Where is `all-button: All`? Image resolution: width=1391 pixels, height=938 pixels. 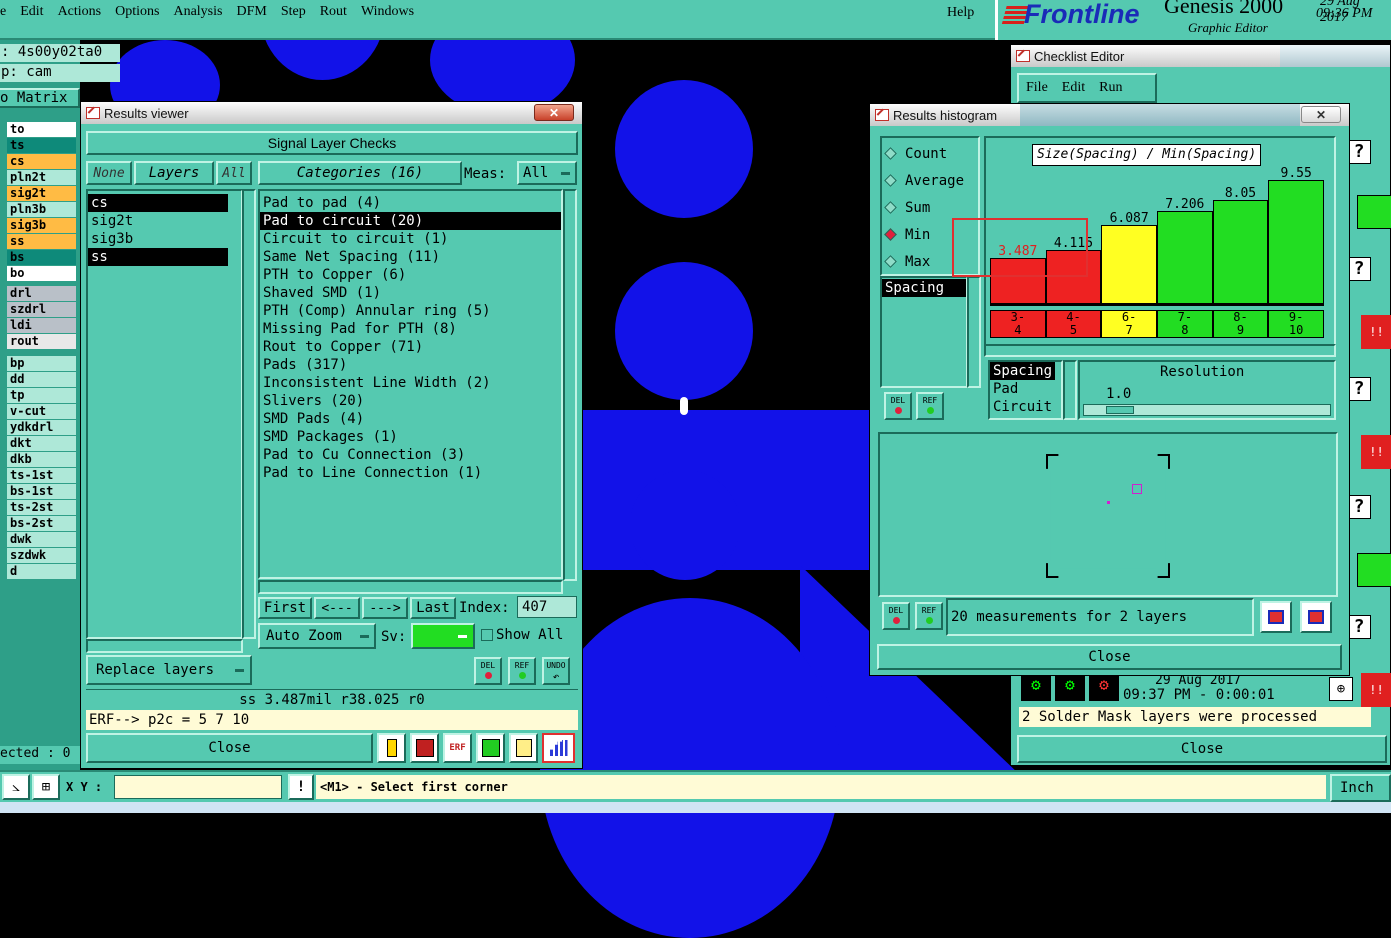
all-button: All is located at coordinates (234, 173).